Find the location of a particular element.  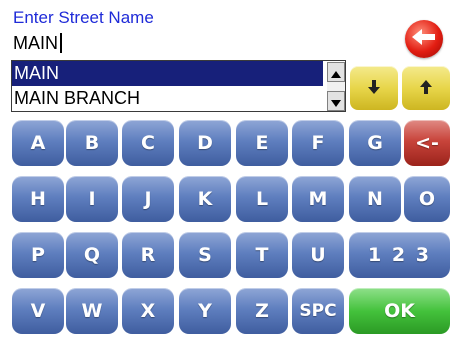

key-f: F is located at coordinates (318, 143).